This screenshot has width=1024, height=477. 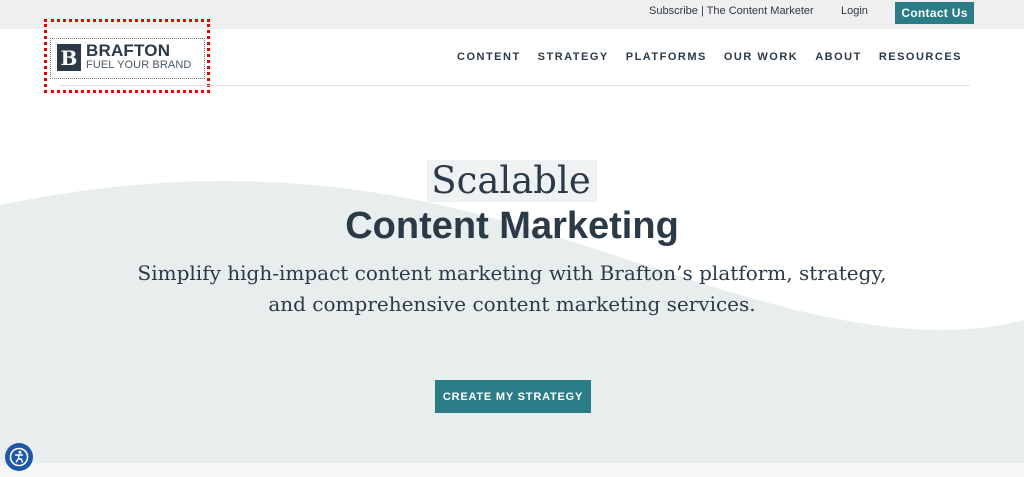 I want to click on nav-item-strategy: STRATEGY, so click(x=573, y=57).